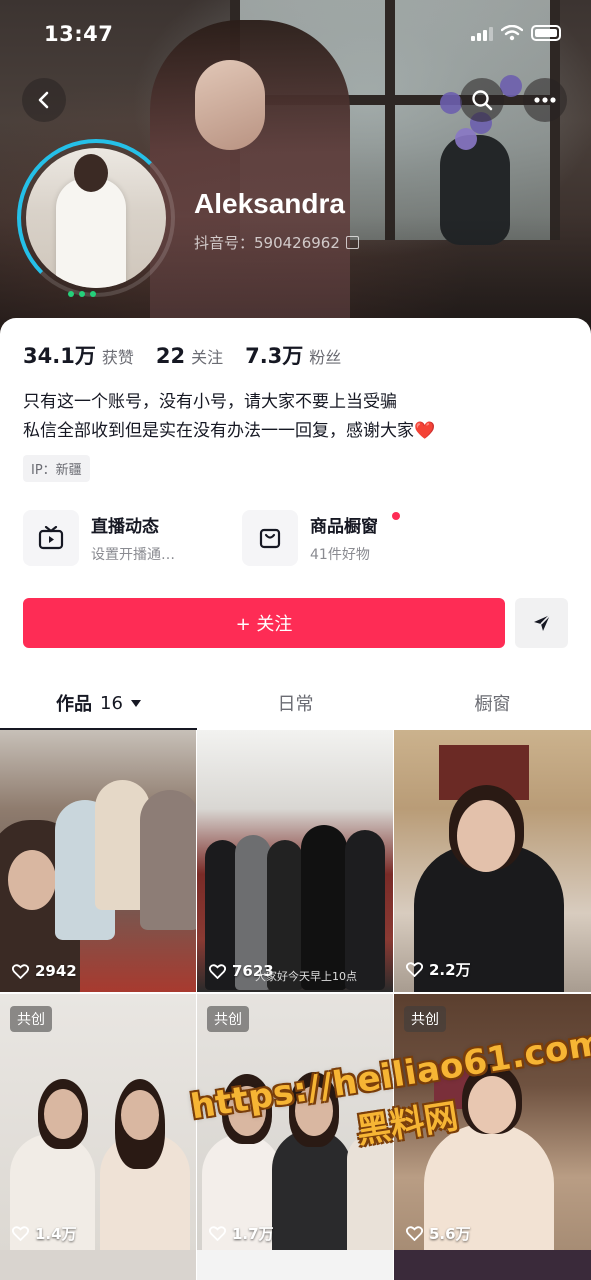  What do you see at coordinates (79, 34) in the screenshot?
I see `status-time: 13:47` at bounding box center [79, 34].